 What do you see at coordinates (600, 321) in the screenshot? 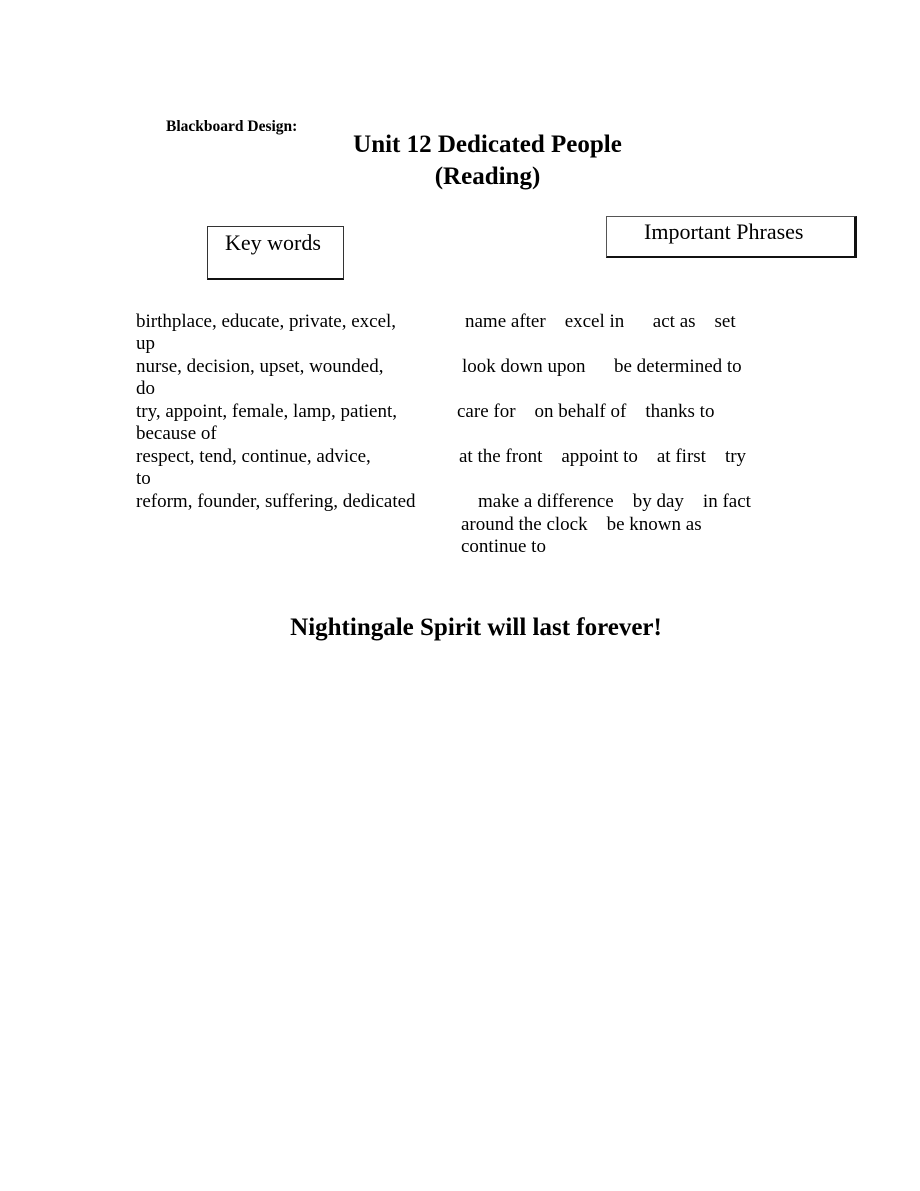
I see `phrase-line: name after excel in act as set` at bounding box center [600, 321].